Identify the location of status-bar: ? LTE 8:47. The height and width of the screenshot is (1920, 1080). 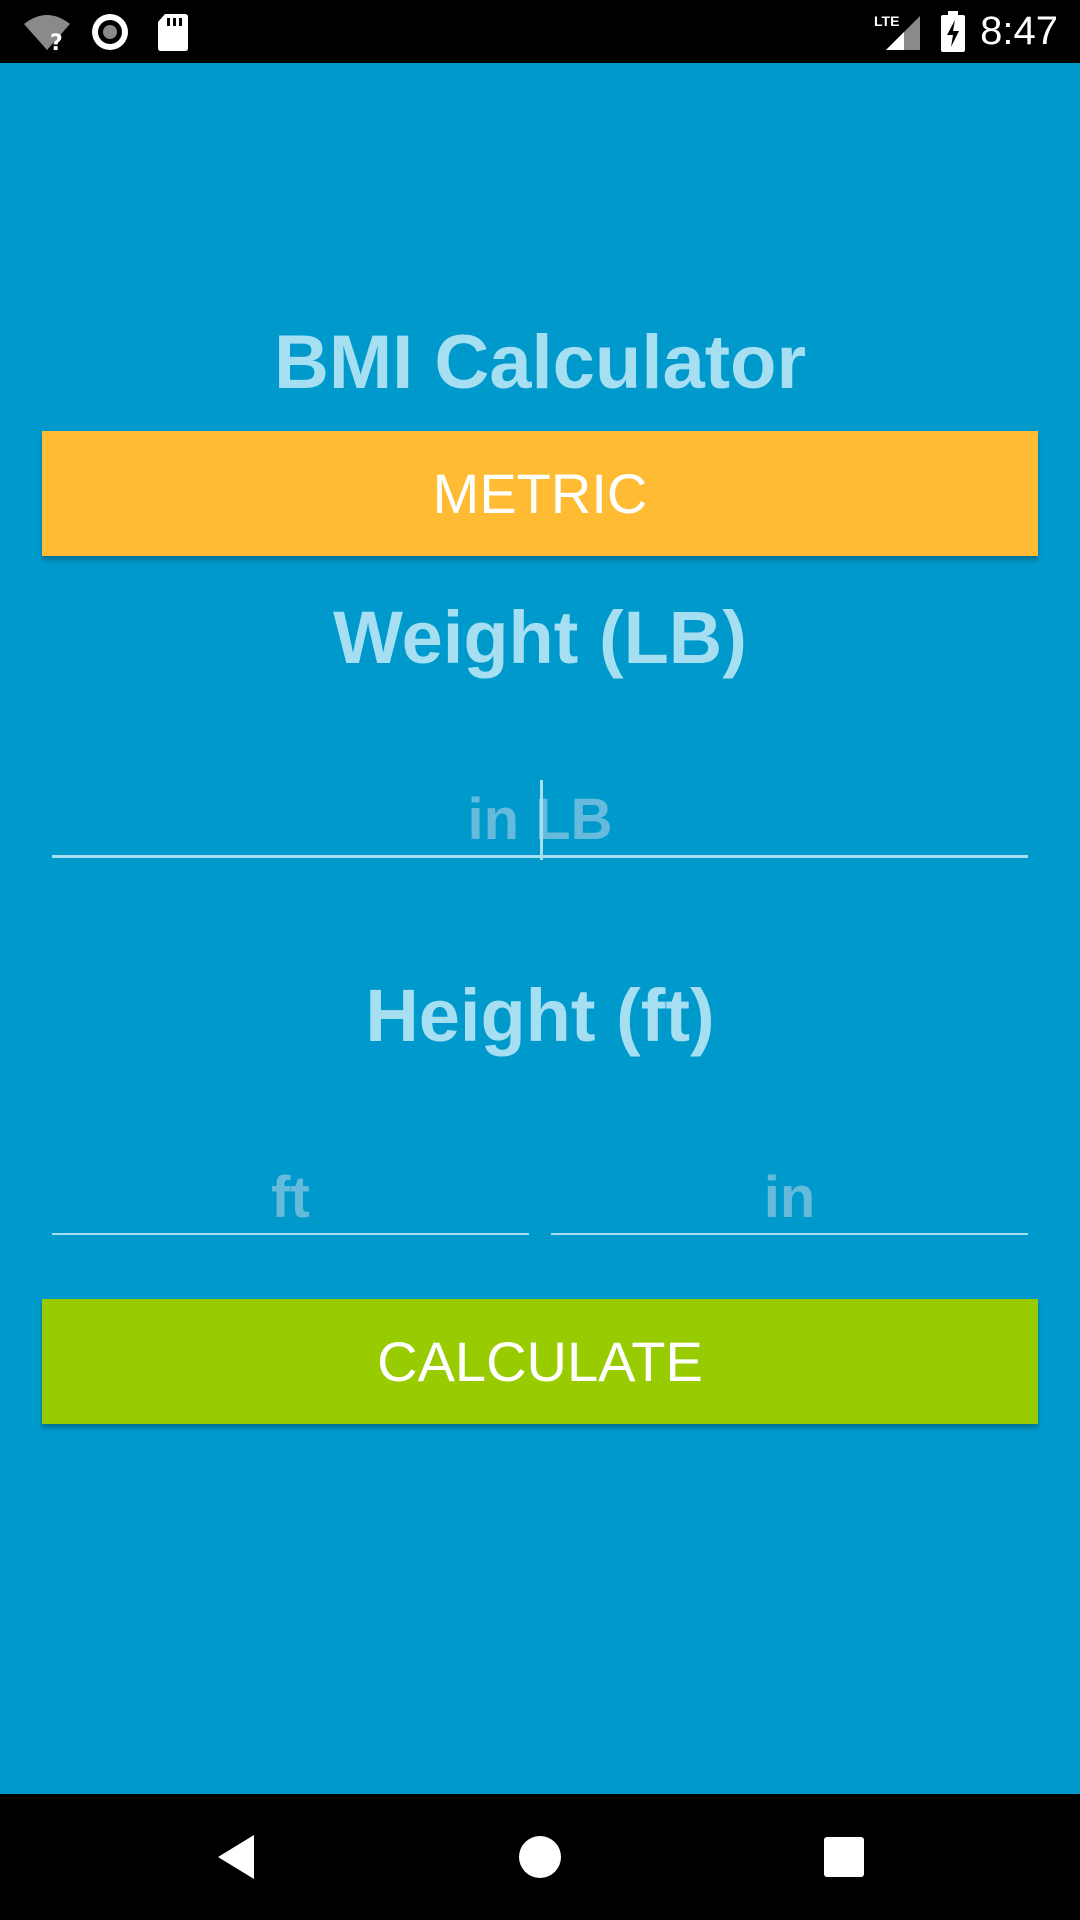
(540, 31).